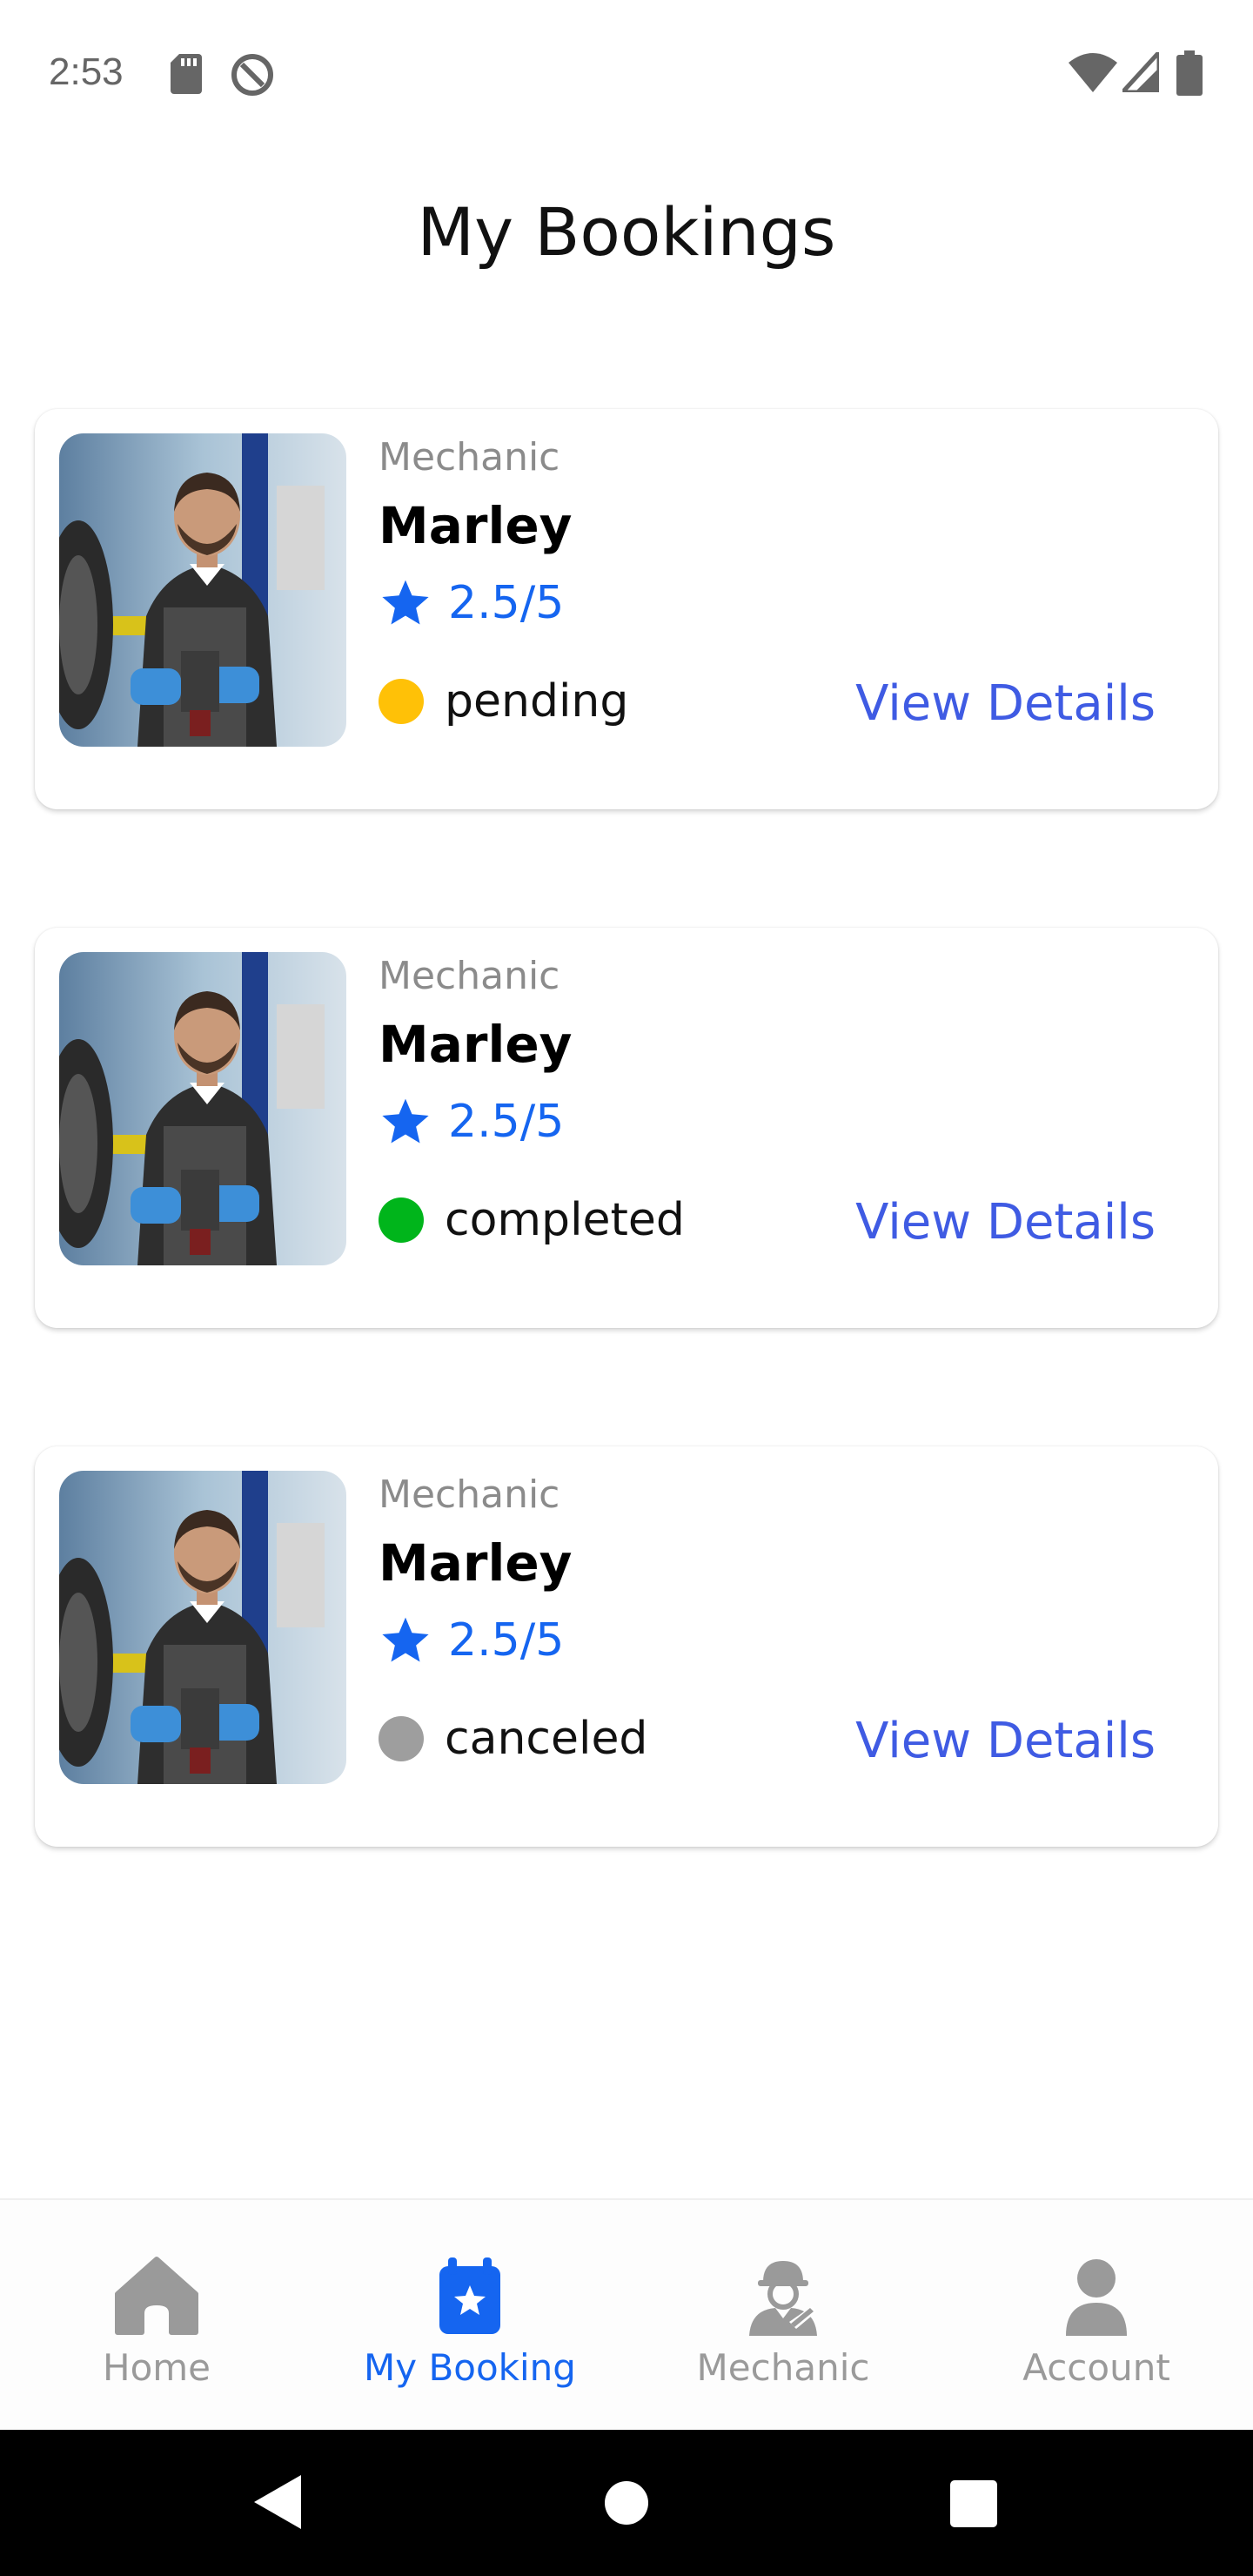  I want to click on system-nav-bar, so click(626, 2503).